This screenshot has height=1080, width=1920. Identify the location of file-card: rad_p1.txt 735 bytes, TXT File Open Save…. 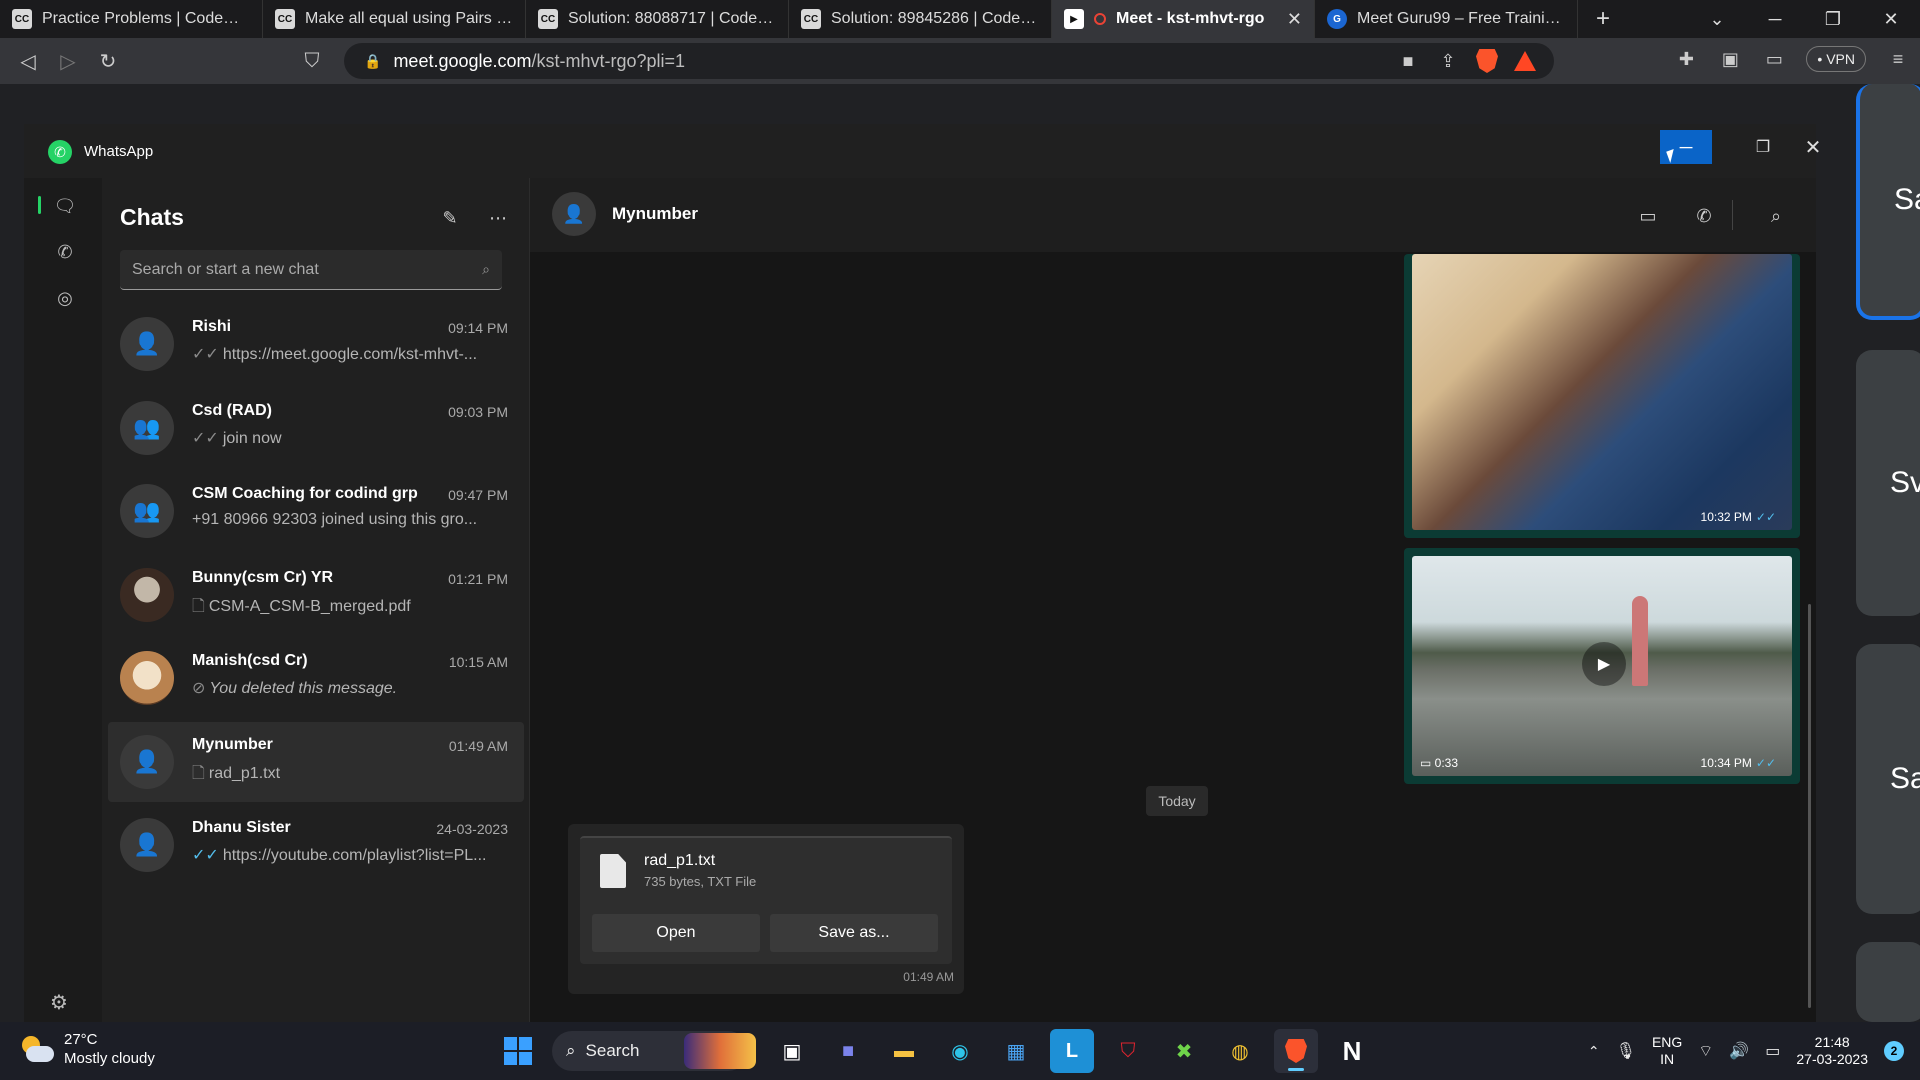
(766, 900).